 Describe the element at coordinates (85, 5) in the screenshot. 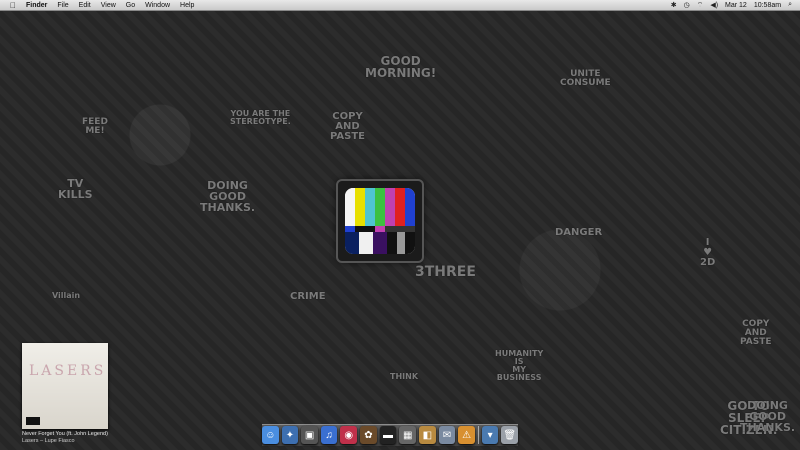

I see `menu-edit: Edit` at that location.